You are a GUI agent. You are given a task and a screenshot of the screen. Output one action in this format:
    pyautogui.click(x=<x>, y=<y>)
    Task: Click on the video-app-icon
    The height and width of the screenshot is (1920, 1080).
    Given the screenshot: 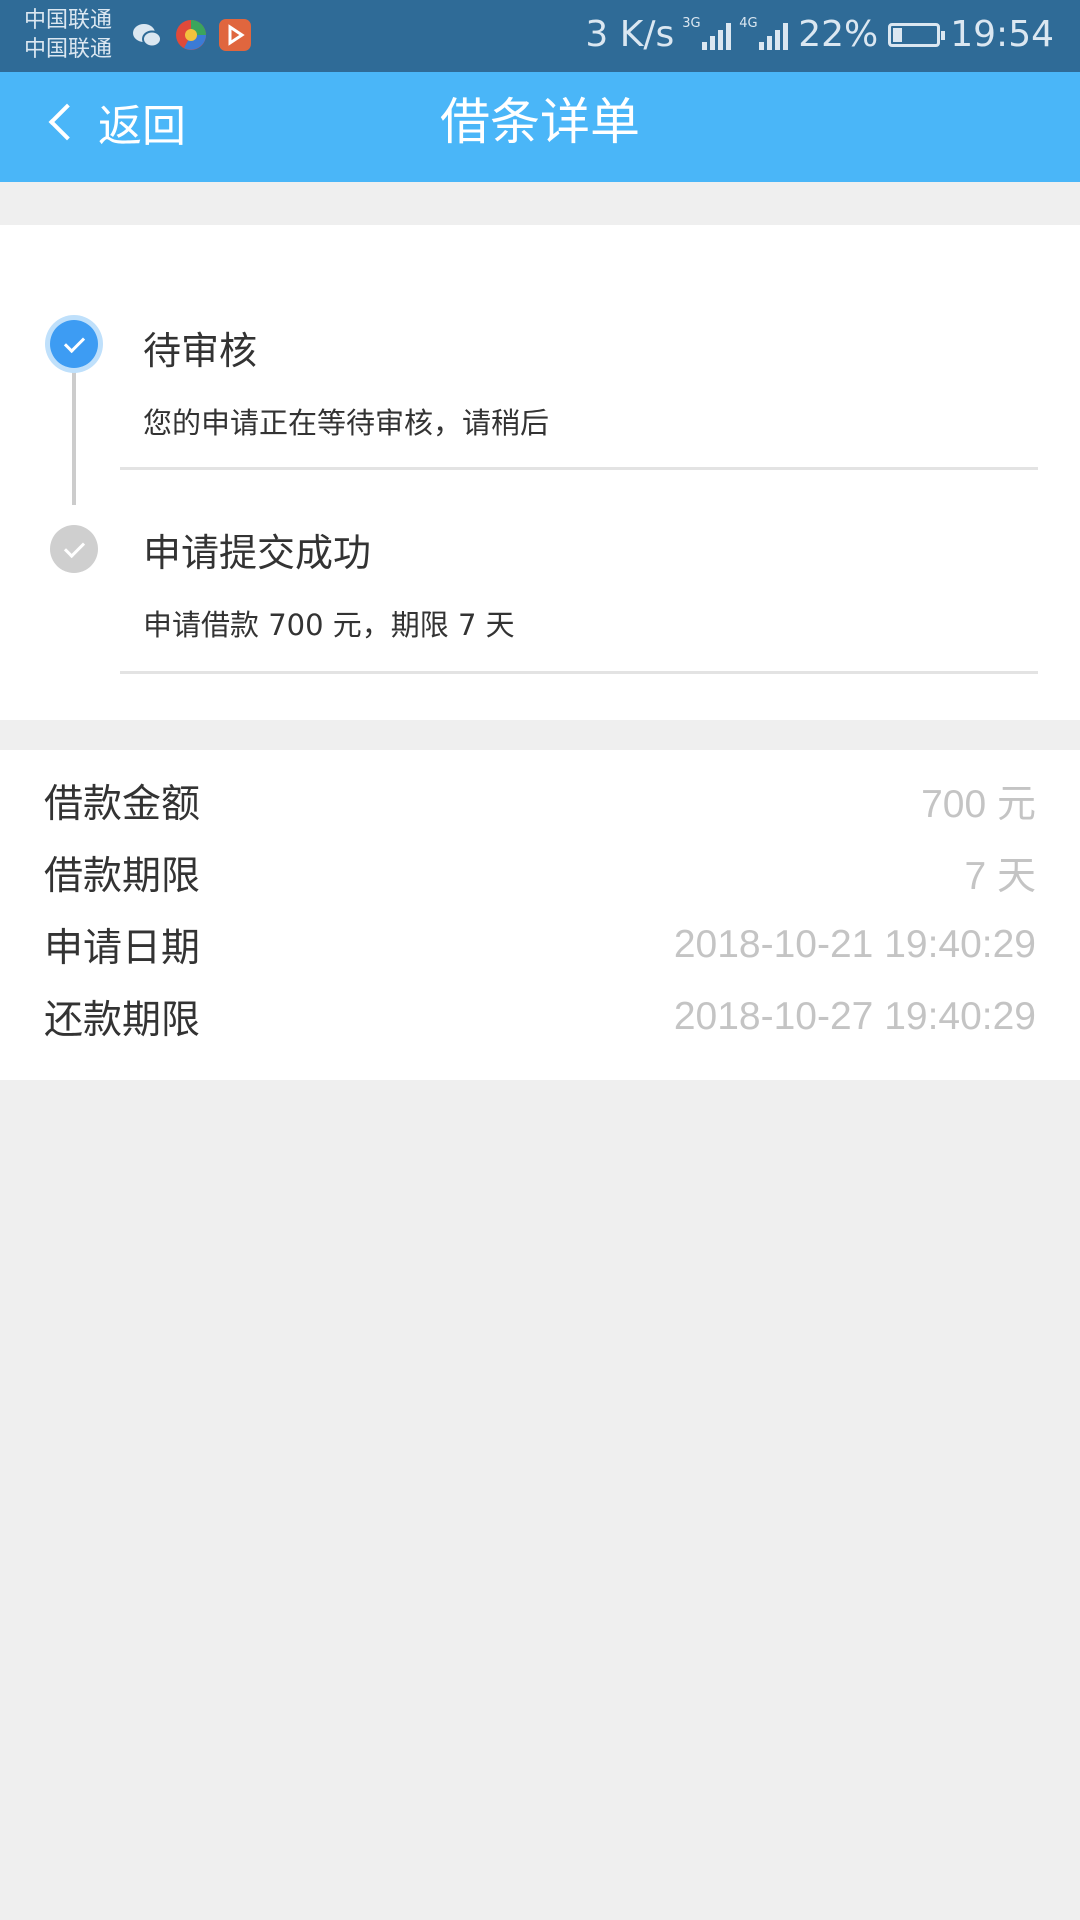 What is the action you would take?
    pyautogui.click(x=235, y=35)
    